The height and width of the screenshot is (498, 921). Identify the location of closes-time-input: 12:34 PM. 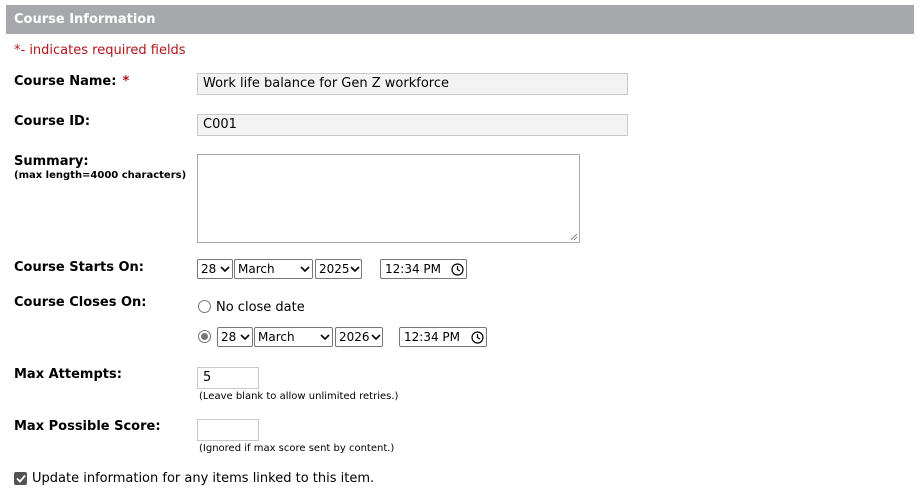
(443, 337).